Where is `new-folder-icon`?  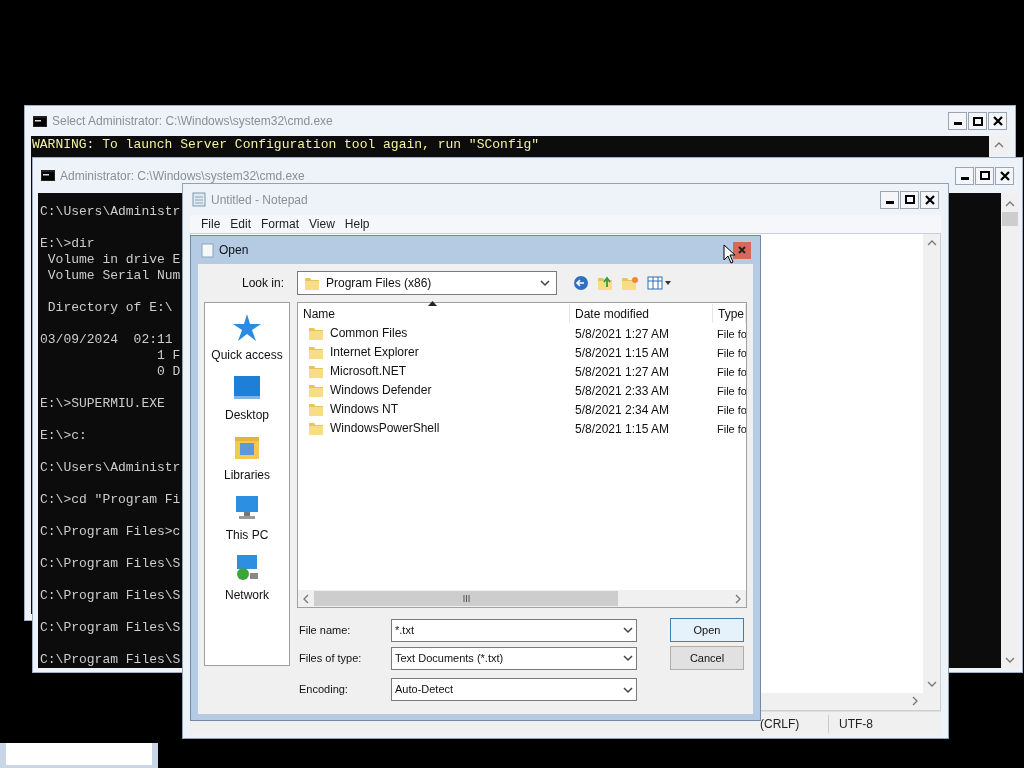 new-folder-icon is located at coordinates (630, 282).